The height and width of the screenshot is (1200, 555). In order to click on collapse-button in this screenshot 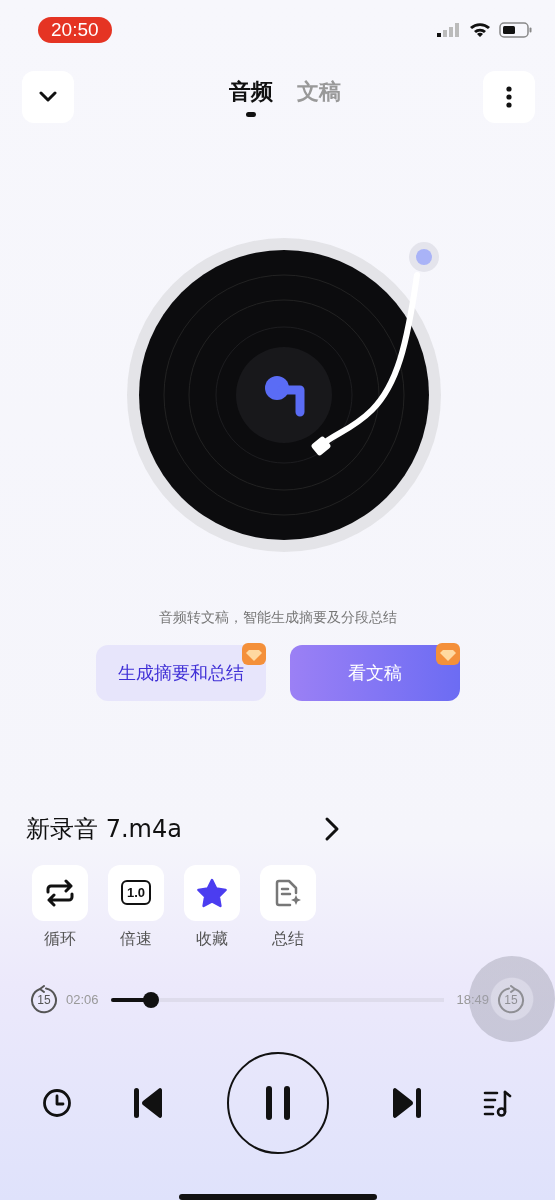, I will do `click(48, 96)`.